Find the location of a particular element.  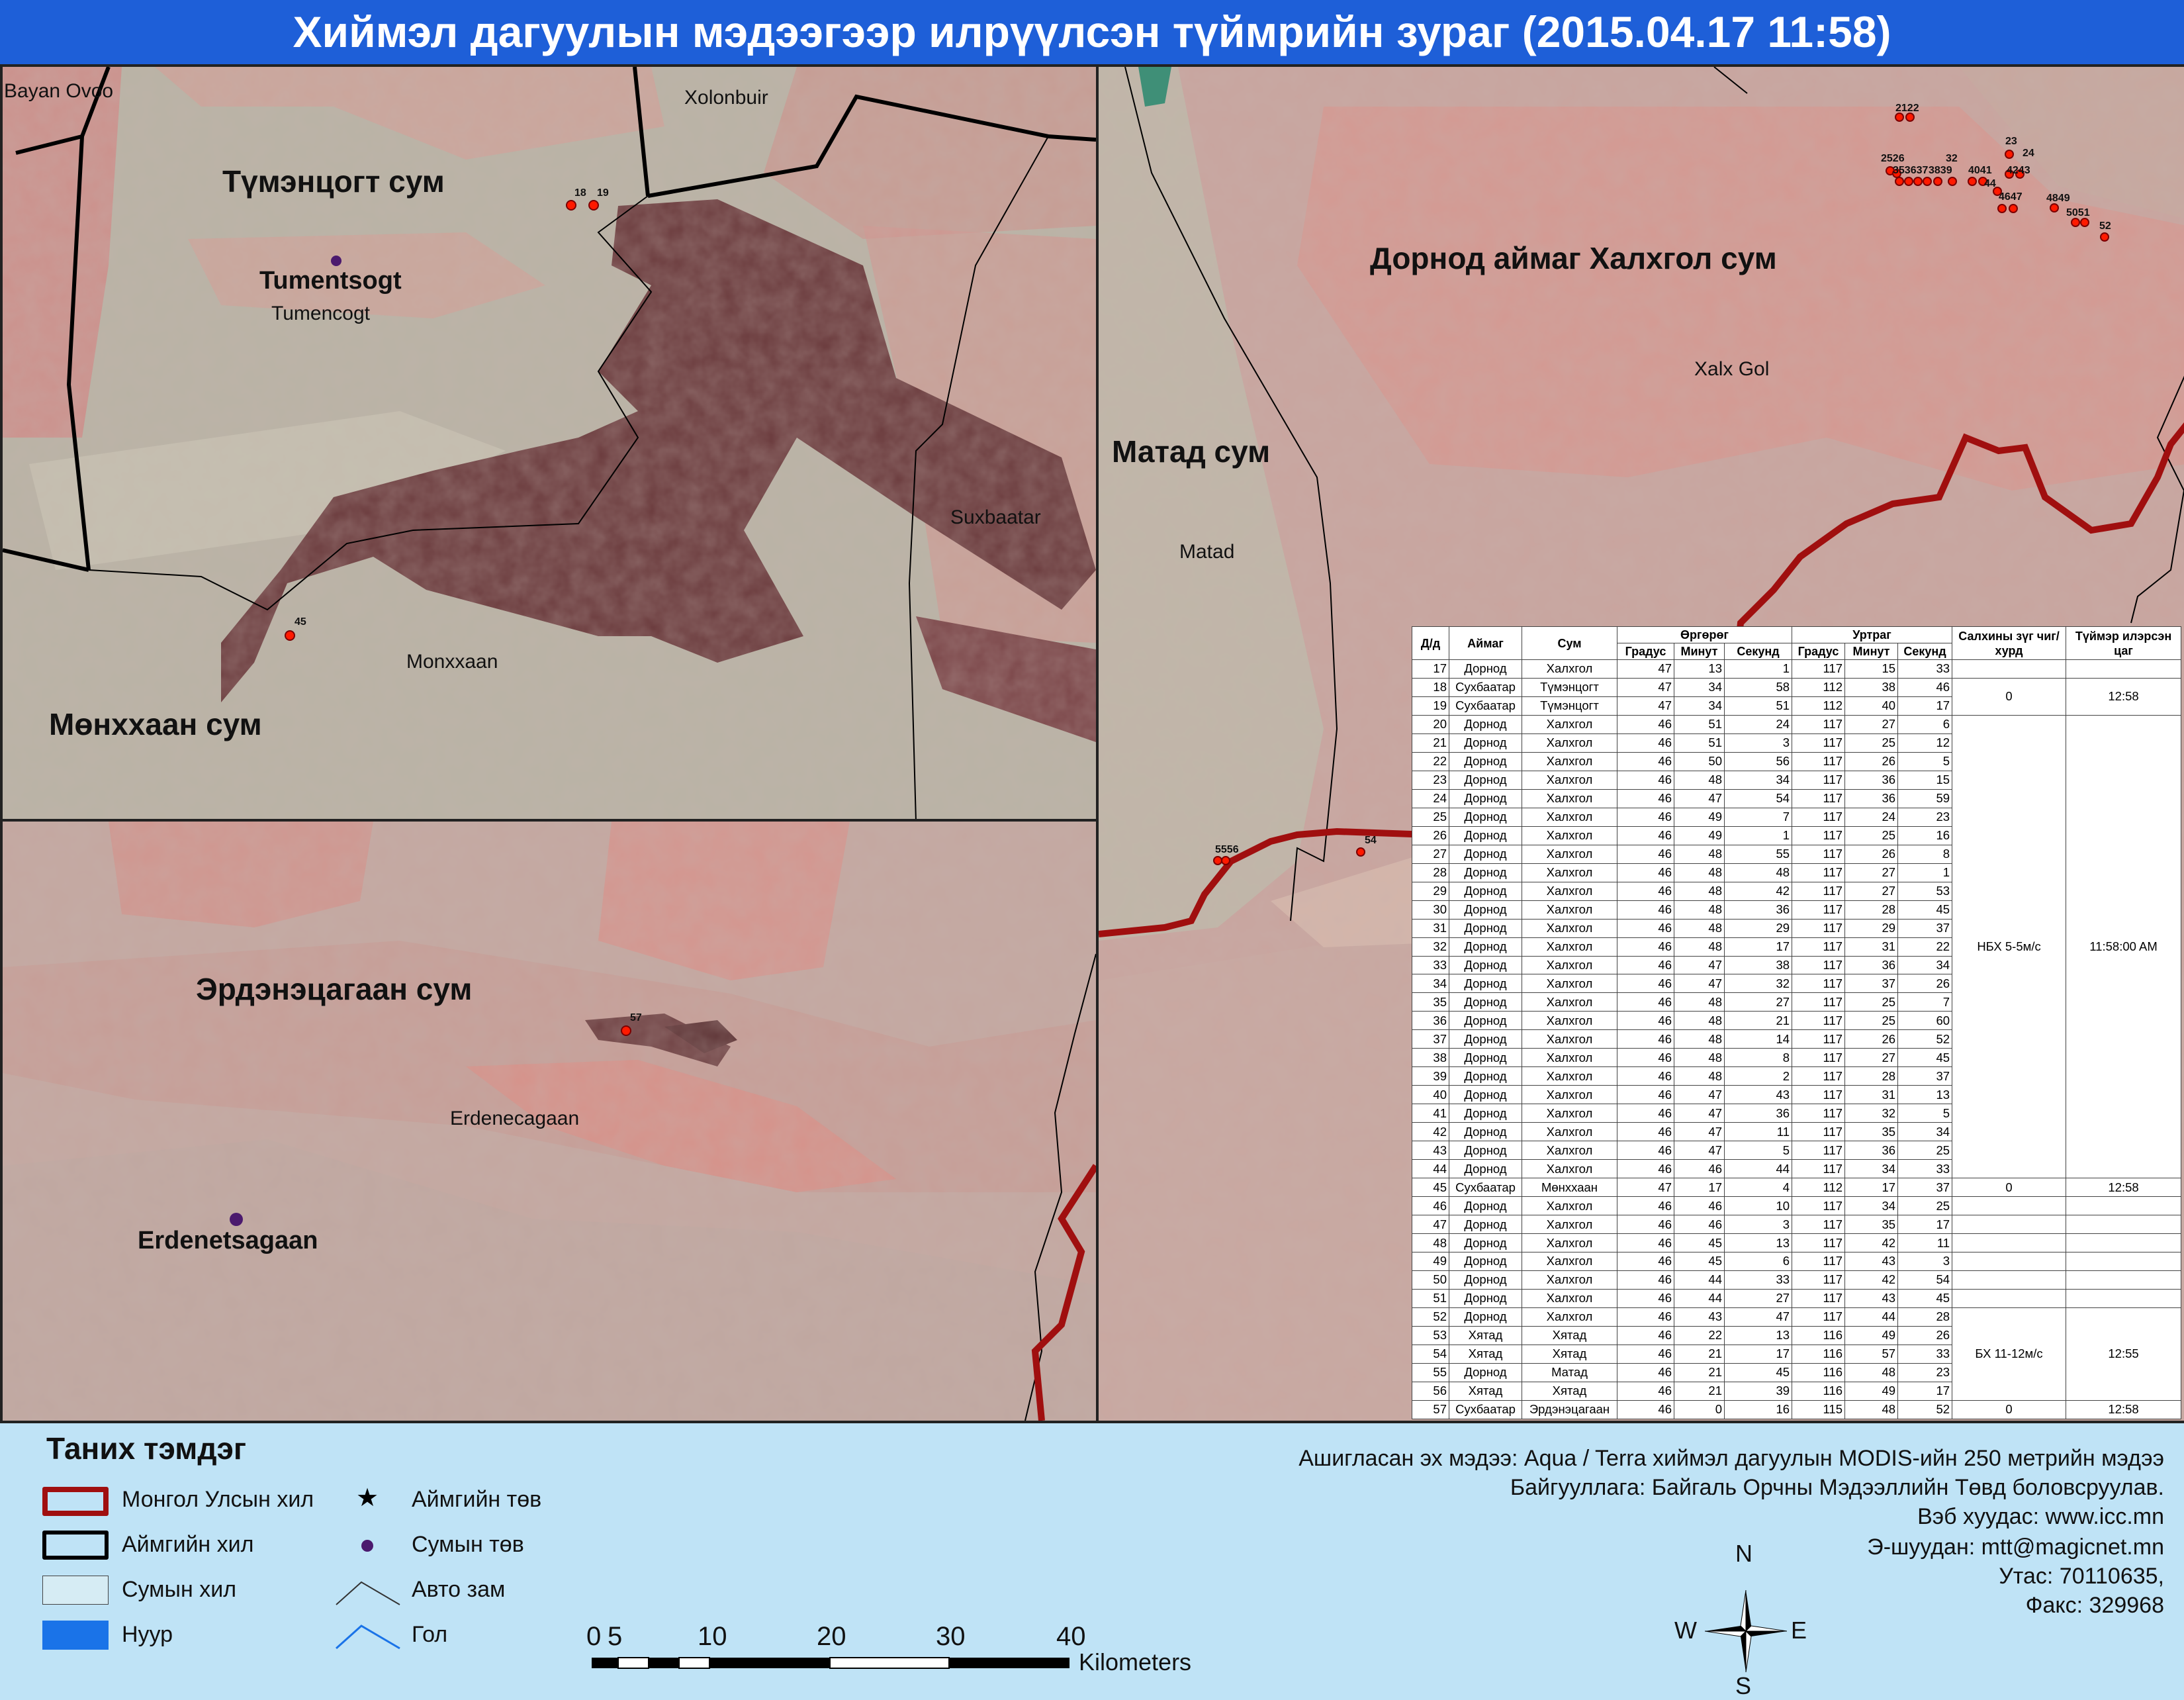

table-cell: 43 is located at coordinates (1430, 1150).